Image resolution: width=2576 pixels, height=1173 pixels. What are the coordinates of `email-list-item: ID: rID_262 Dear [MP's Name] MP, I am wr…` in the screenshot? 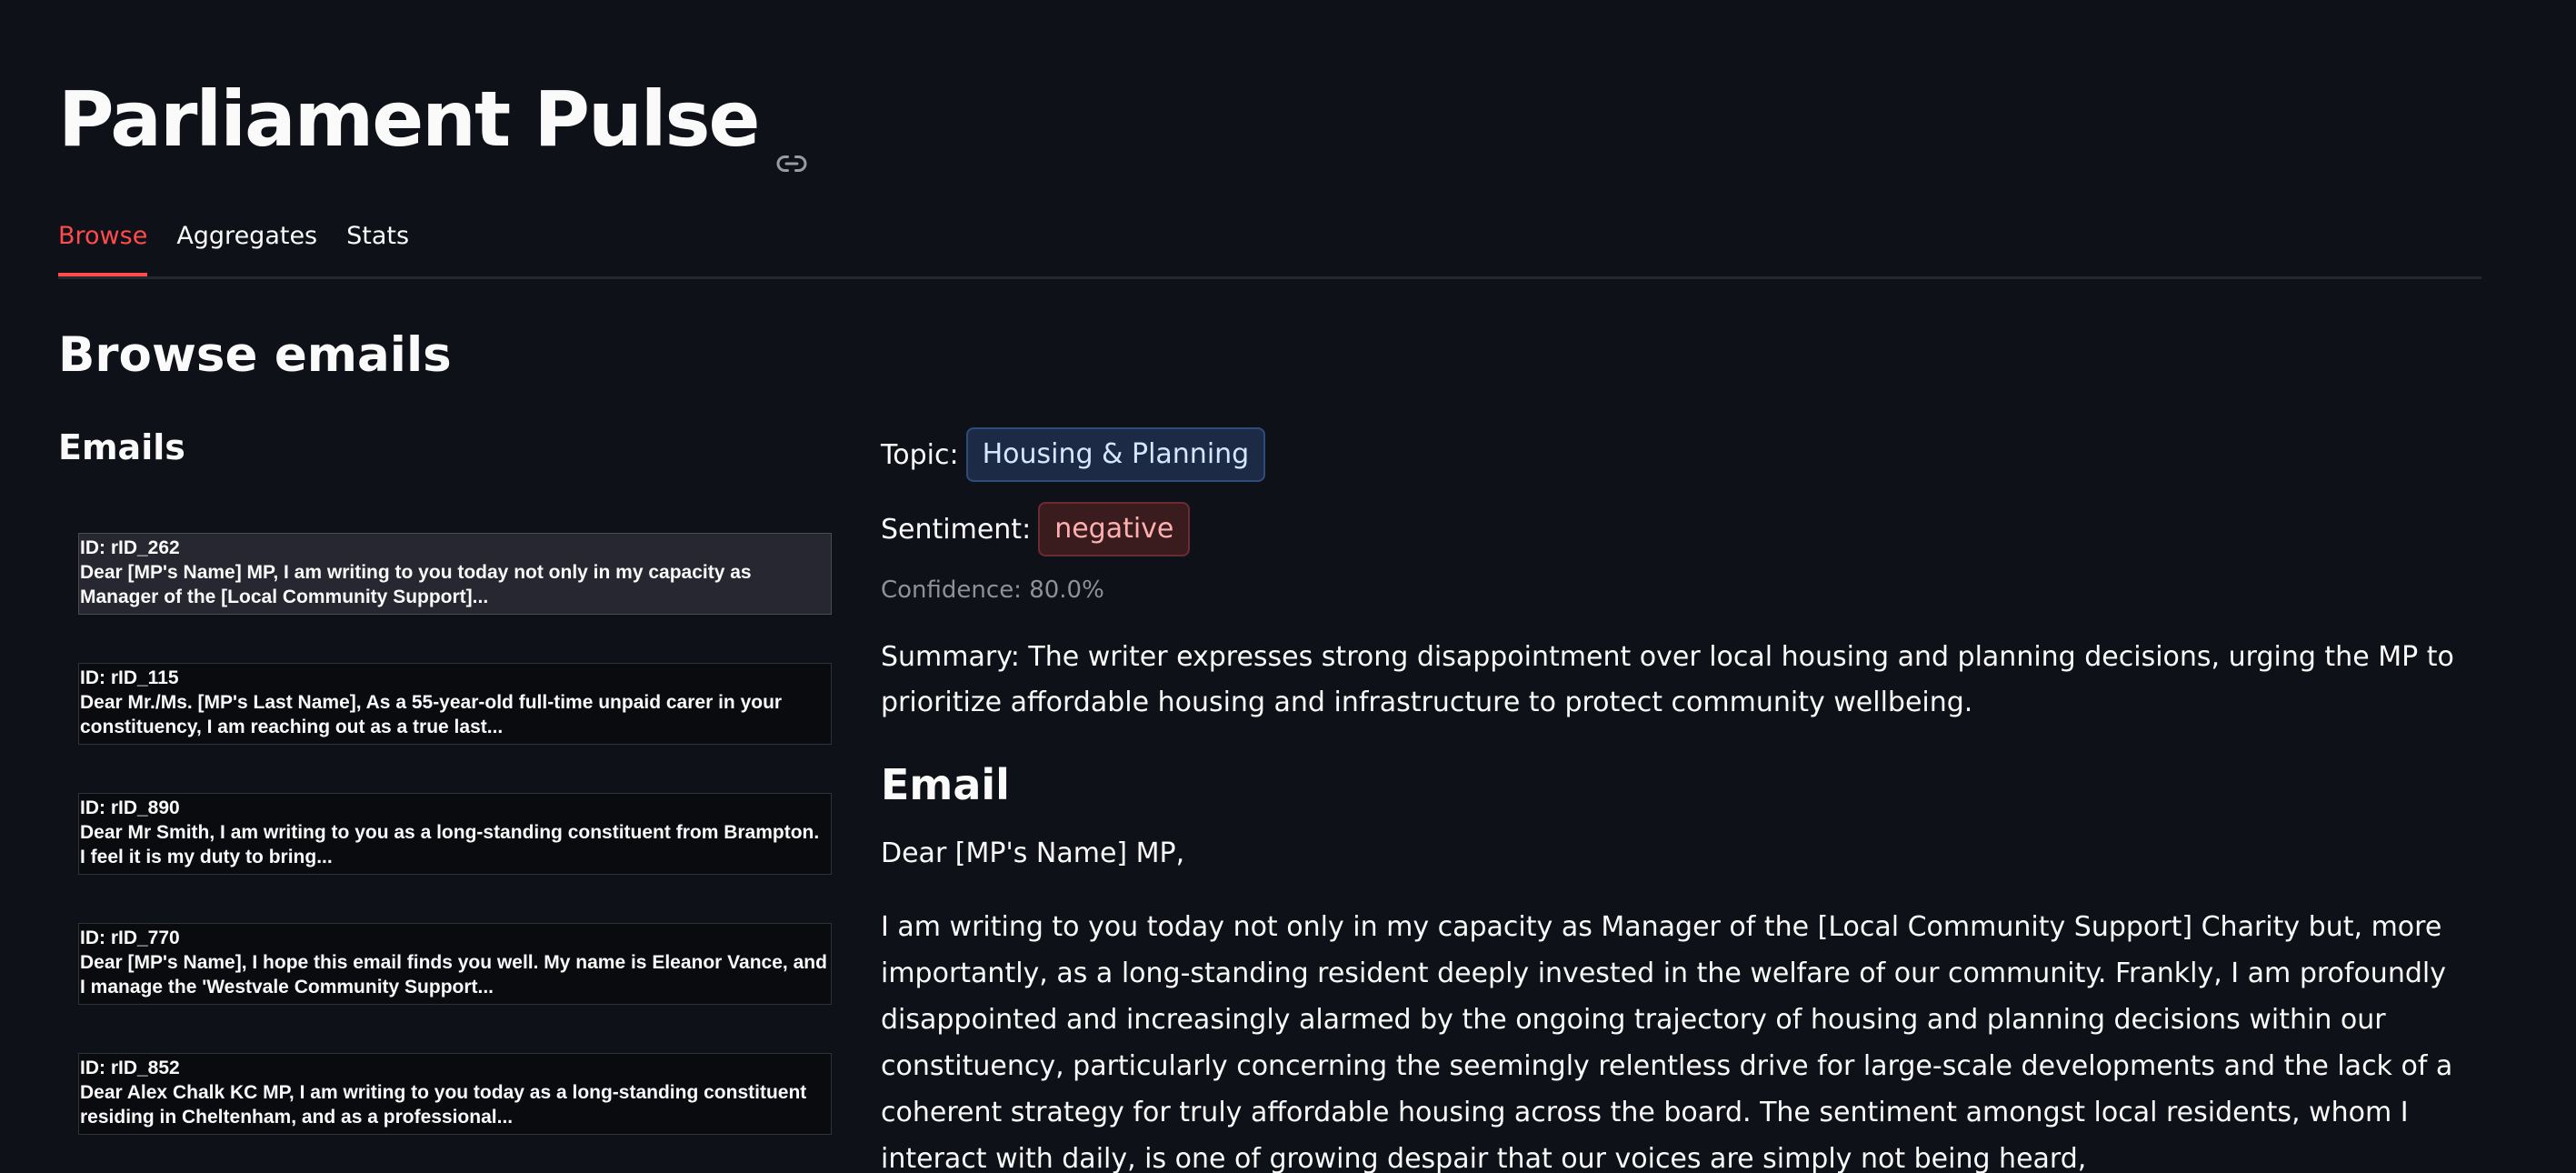 It's located at (455, 574).